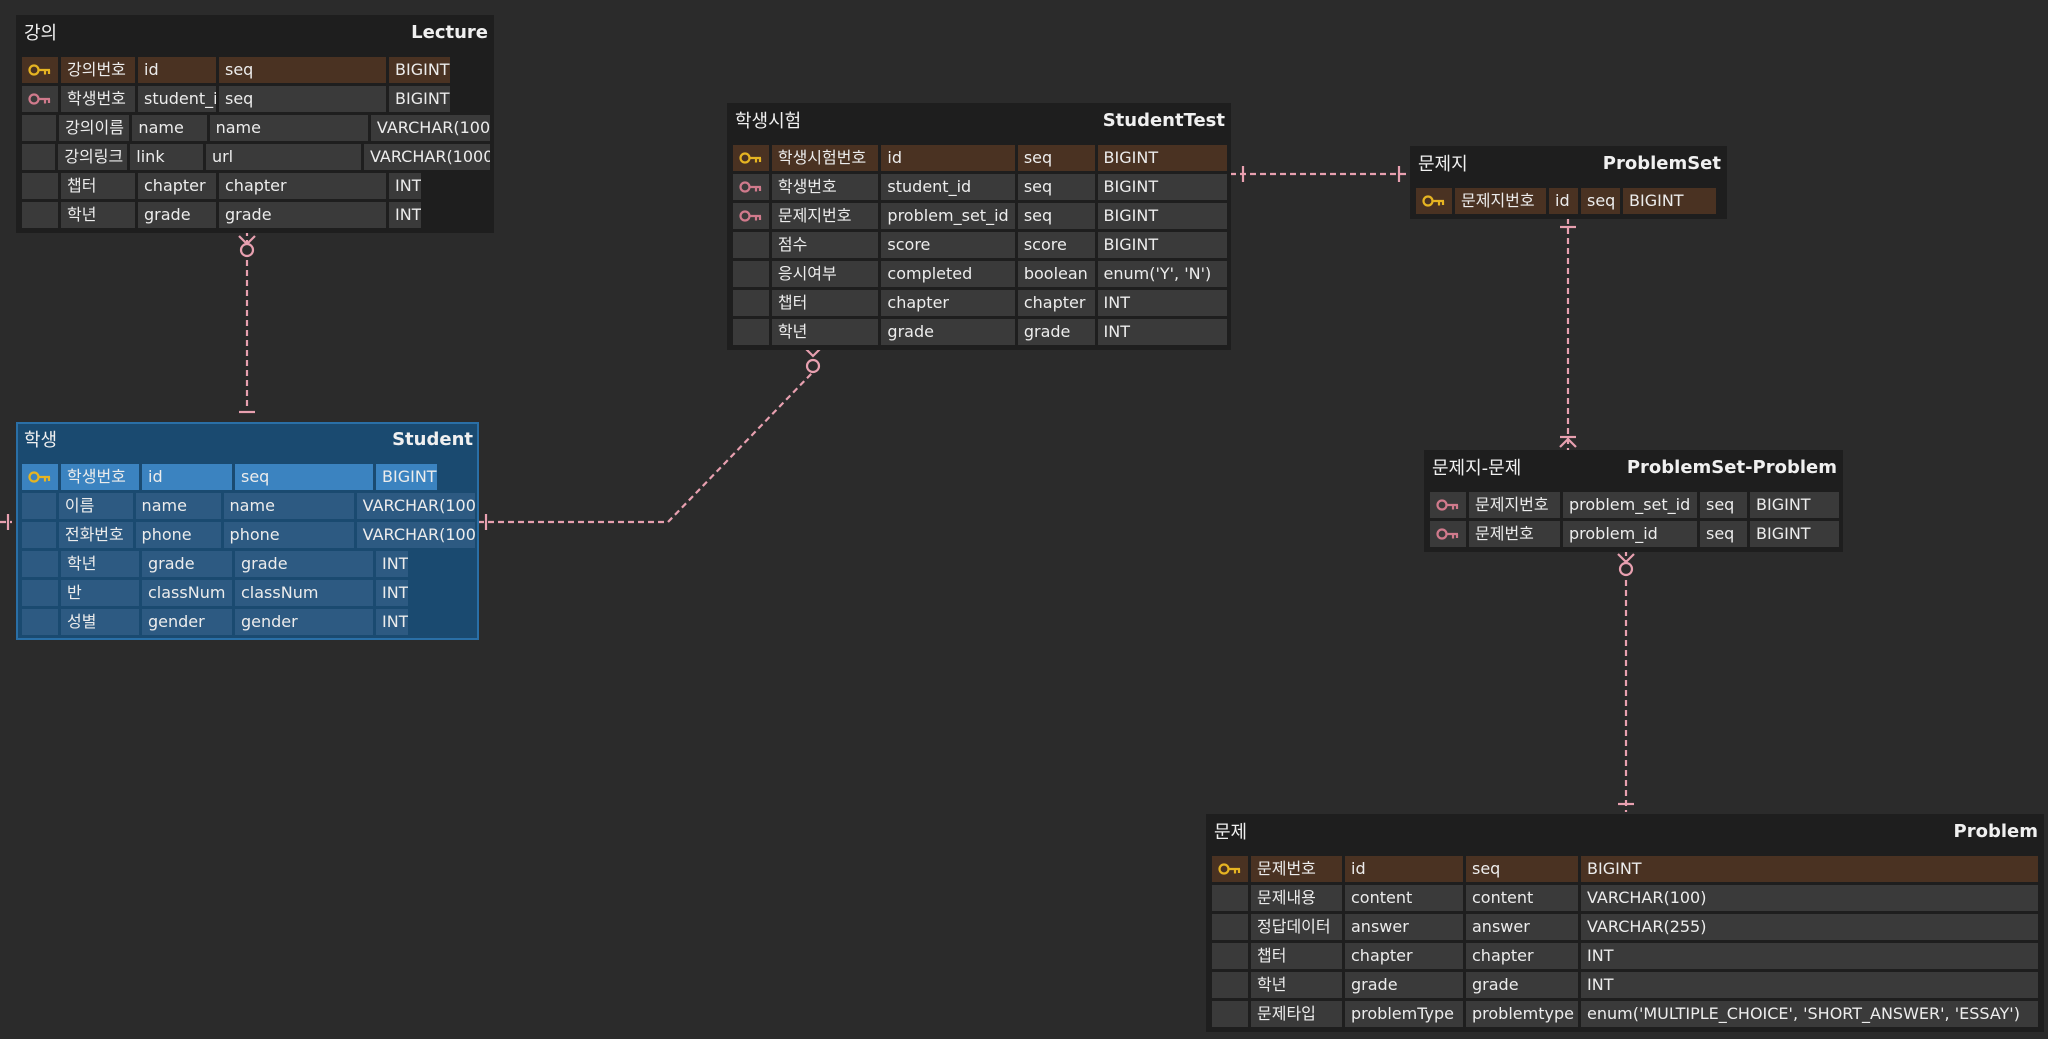 Image resolution: width=2048 pixels, height=1039 pixels. Describe the element at coordinates (255, 99) in the screenshot. I see `column-row: 학생번호 student_idseqBIGINT` at that location.